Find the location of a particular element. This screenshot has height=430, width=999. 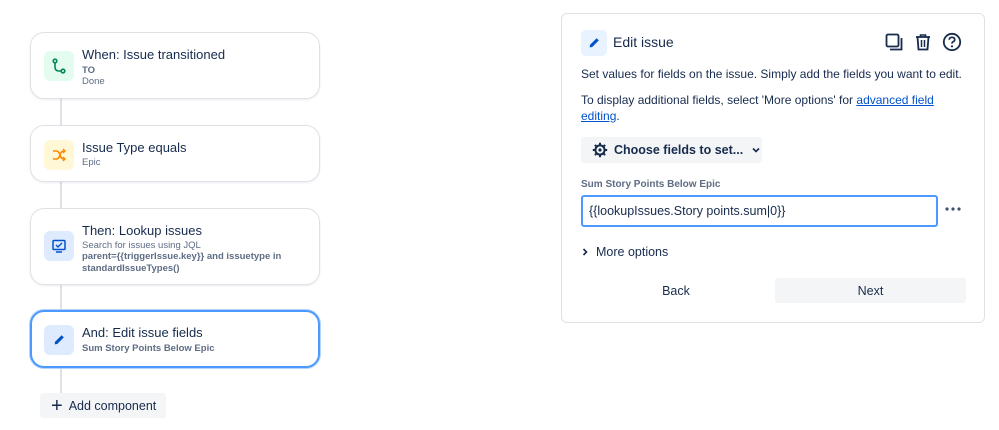

trash-icon is located at coordinates (923, 42).